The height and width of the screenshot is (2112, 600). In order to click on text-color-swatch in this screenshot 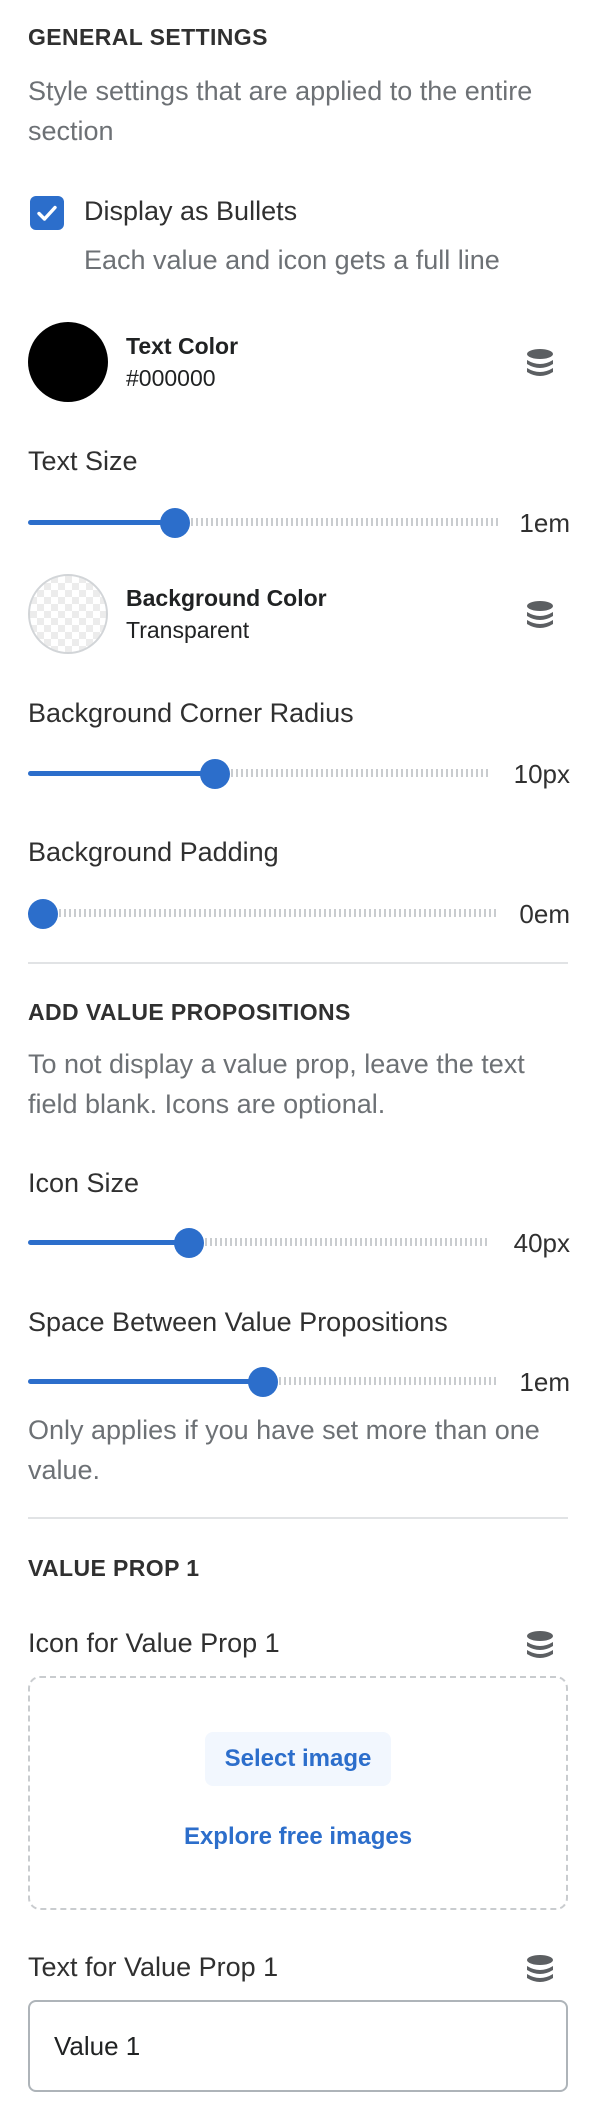, I will do `click(68, 362)`.